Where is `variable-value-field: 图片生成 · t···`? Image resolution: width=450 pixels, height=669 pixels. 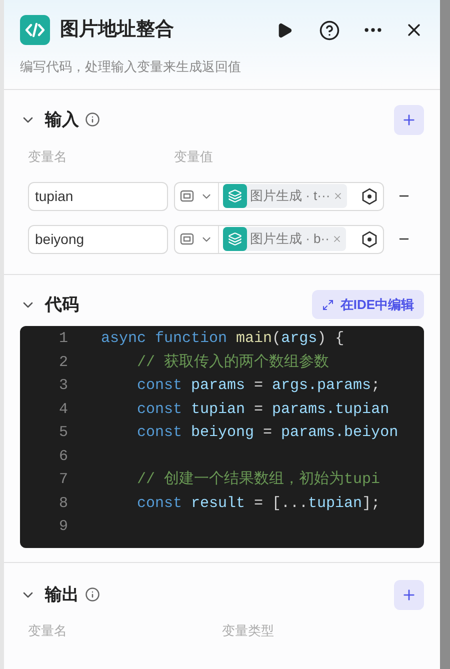
variable-value-field: 图片生成 · t··· is located at coordinates (279, 196).